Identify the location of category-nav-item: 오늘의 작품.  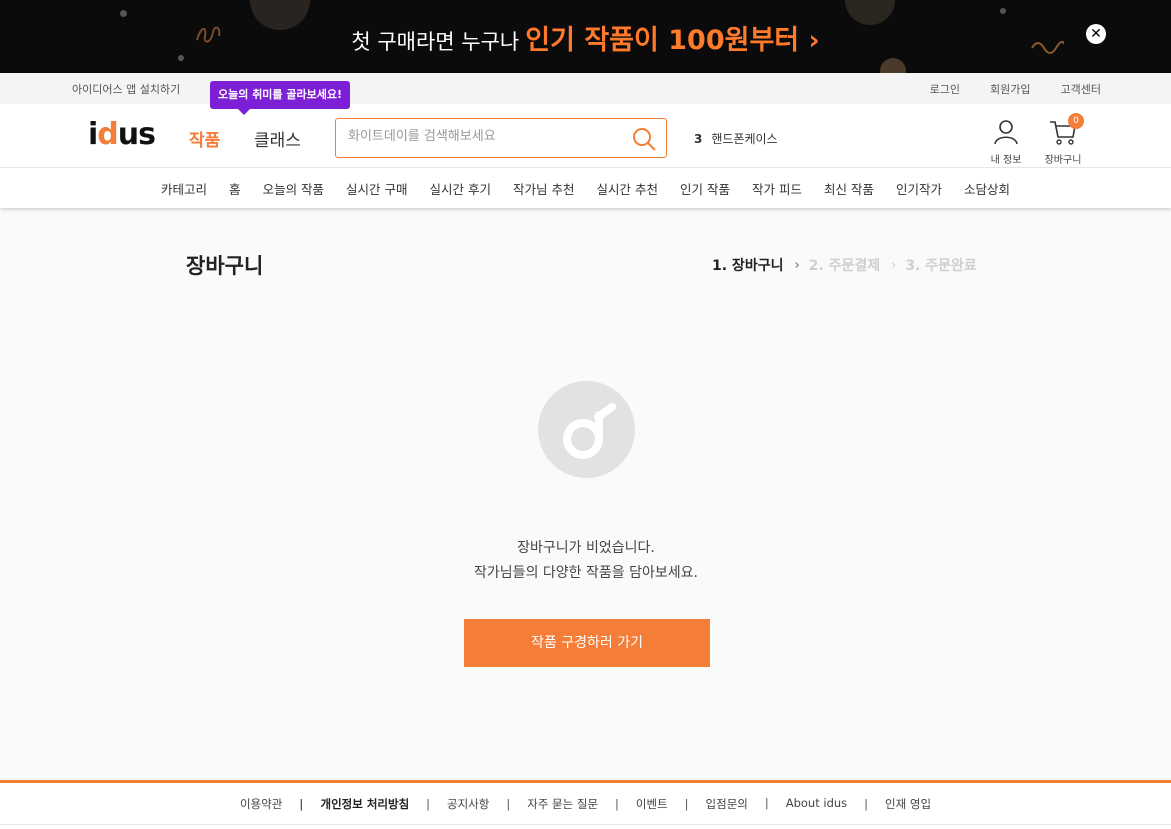
(293, 188).